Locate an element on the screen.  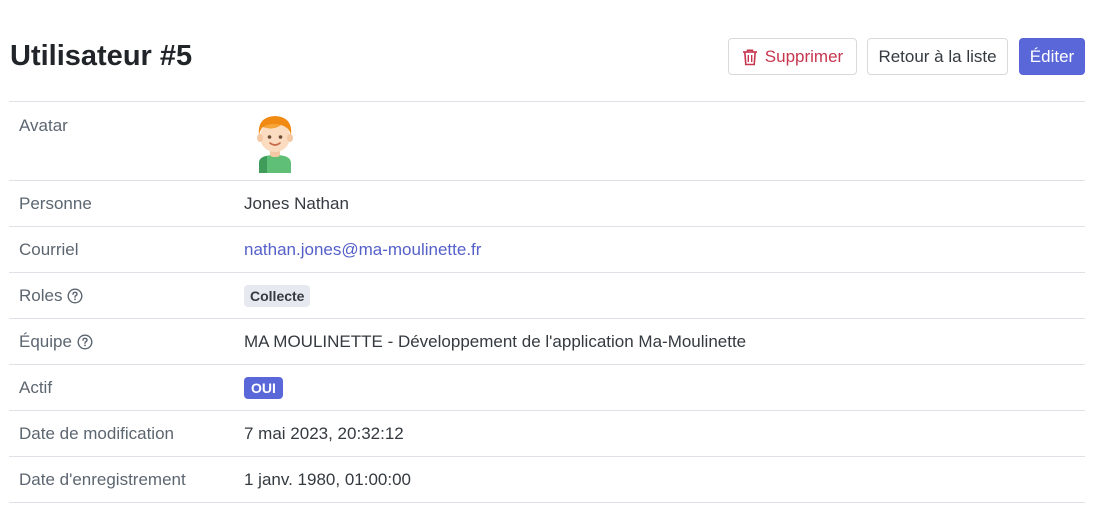
detail-row-person: Personne Jones Nathan is located at coordinates (547, 203).